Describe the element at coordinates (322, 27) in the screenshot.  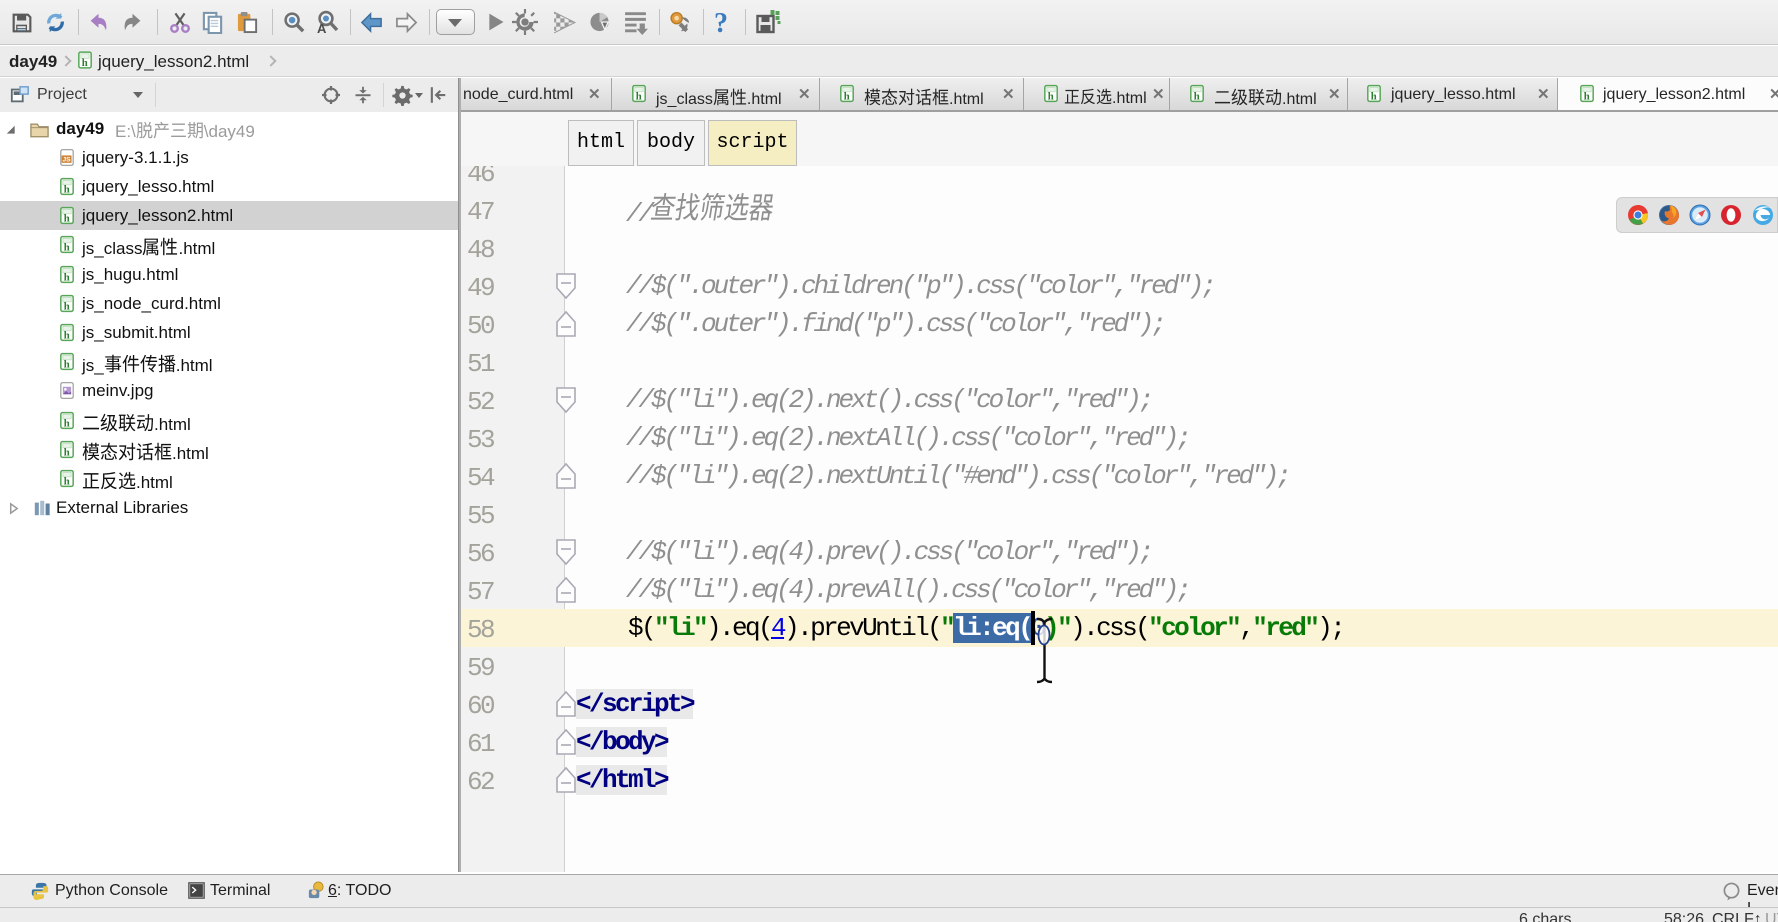
I see `svg-text: A` at that location.